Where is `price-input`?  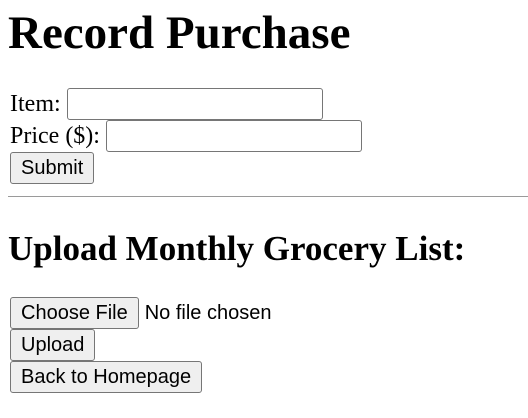
price-input is located at coordinates (233, 136).